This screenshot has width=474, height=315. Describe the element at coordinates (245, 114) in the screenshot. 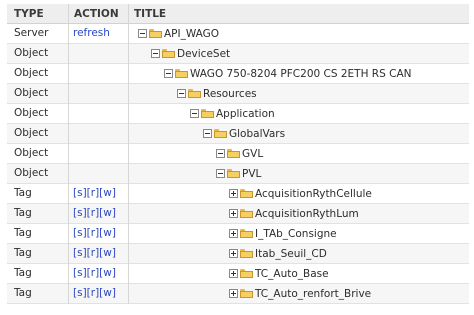

I see `node-label: Application` at that location.